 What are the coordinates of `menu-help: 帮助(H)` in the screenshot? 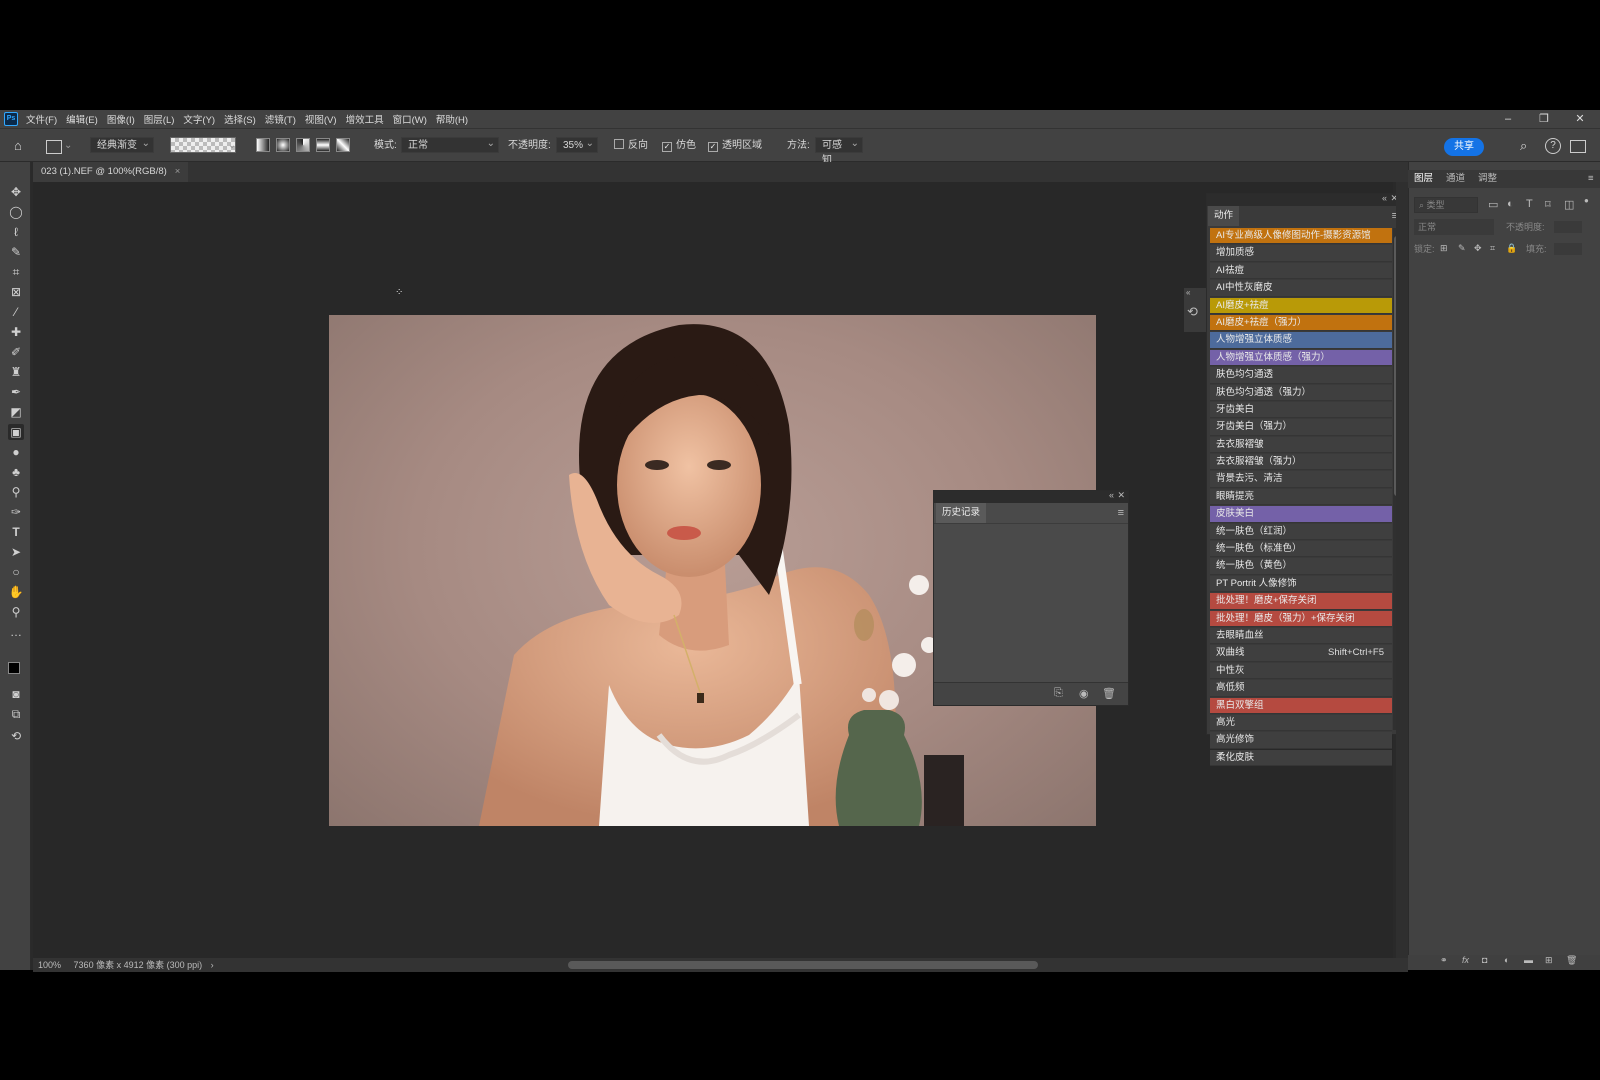 It's located at (452, 119).